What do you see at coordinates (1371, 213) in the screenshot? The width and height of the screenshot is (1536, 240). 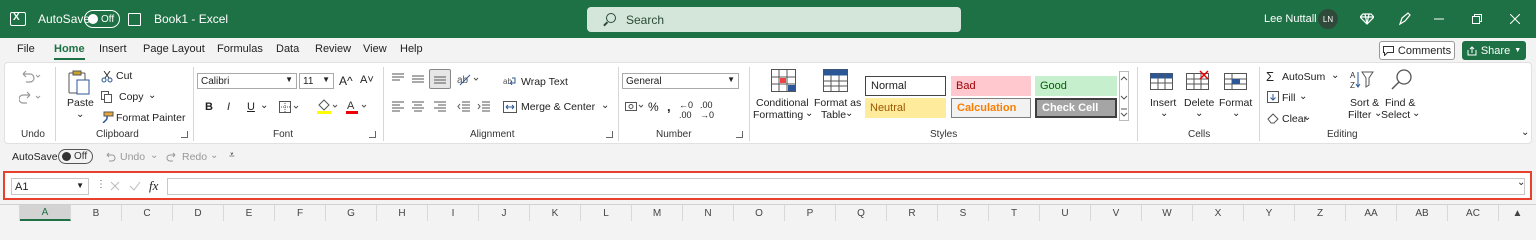 I see `column-header: AA` at bounding box center [1371, 213].